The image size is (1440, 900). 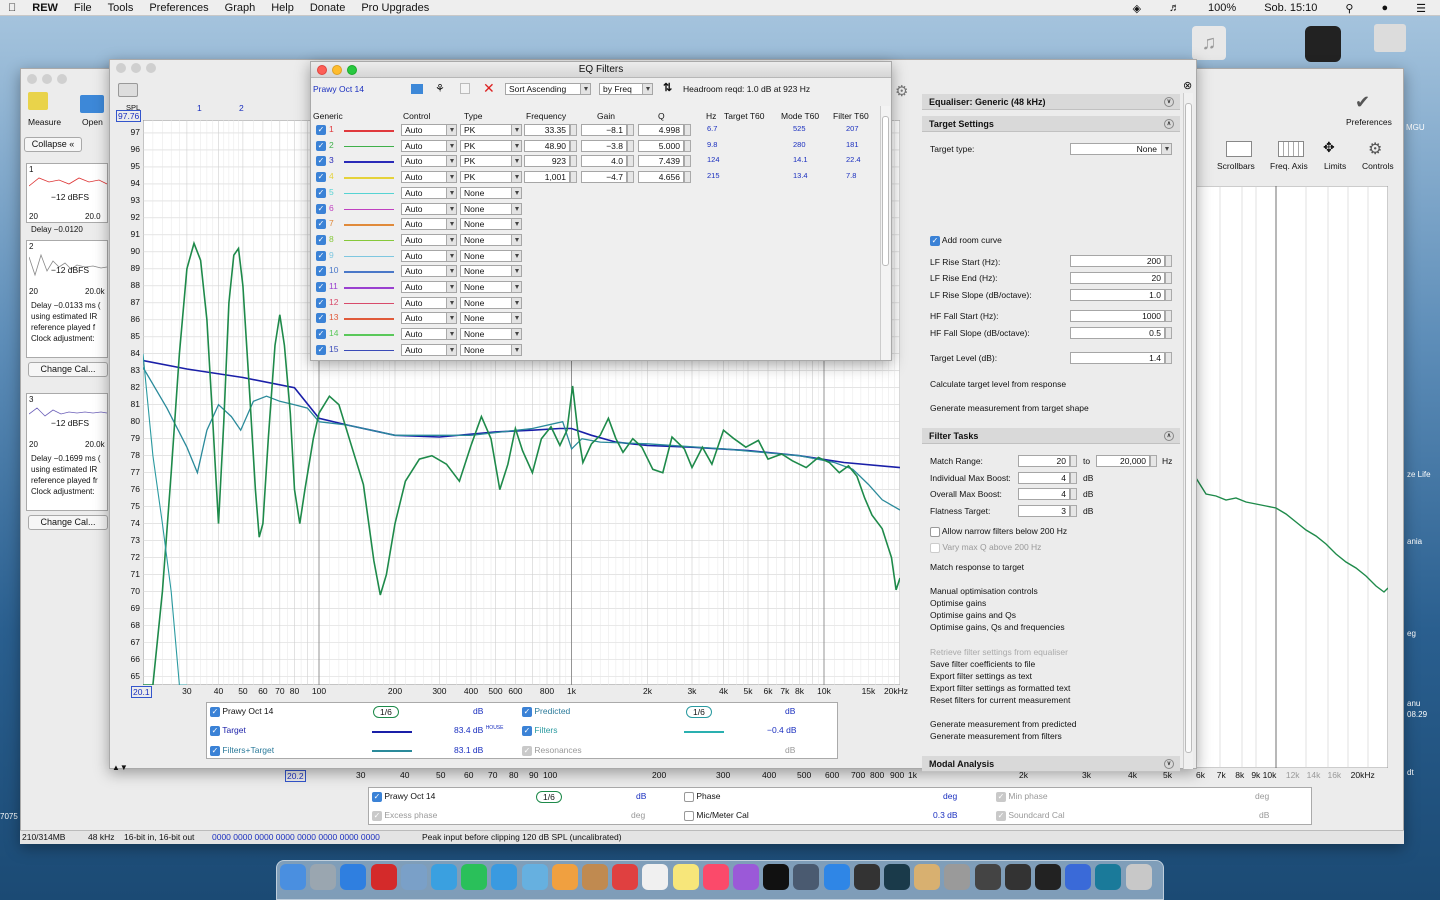 I want to click on vary-max-q-checkbox: Vary max Q above 200 Hz, so click(x=985, y=547).